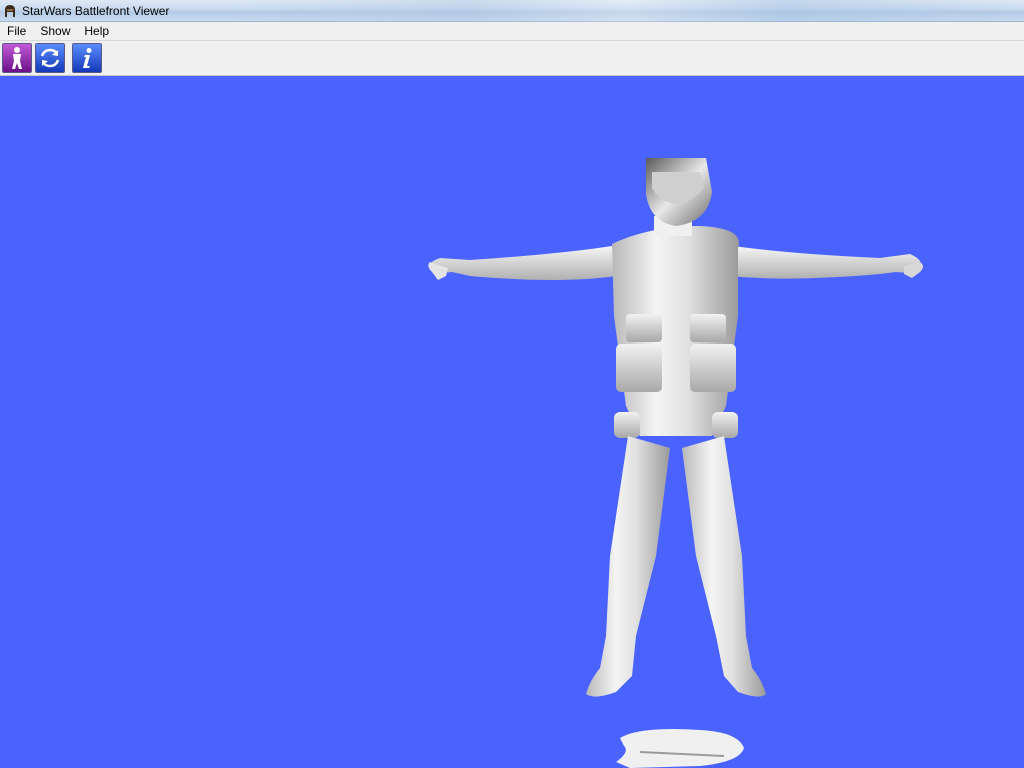 The width and height of the screenshot is (1024, 768). Describe the element at coordinates (96, 10) in the screenshot. I see `window-title: StarWars Battlefront Viewer` at that location.